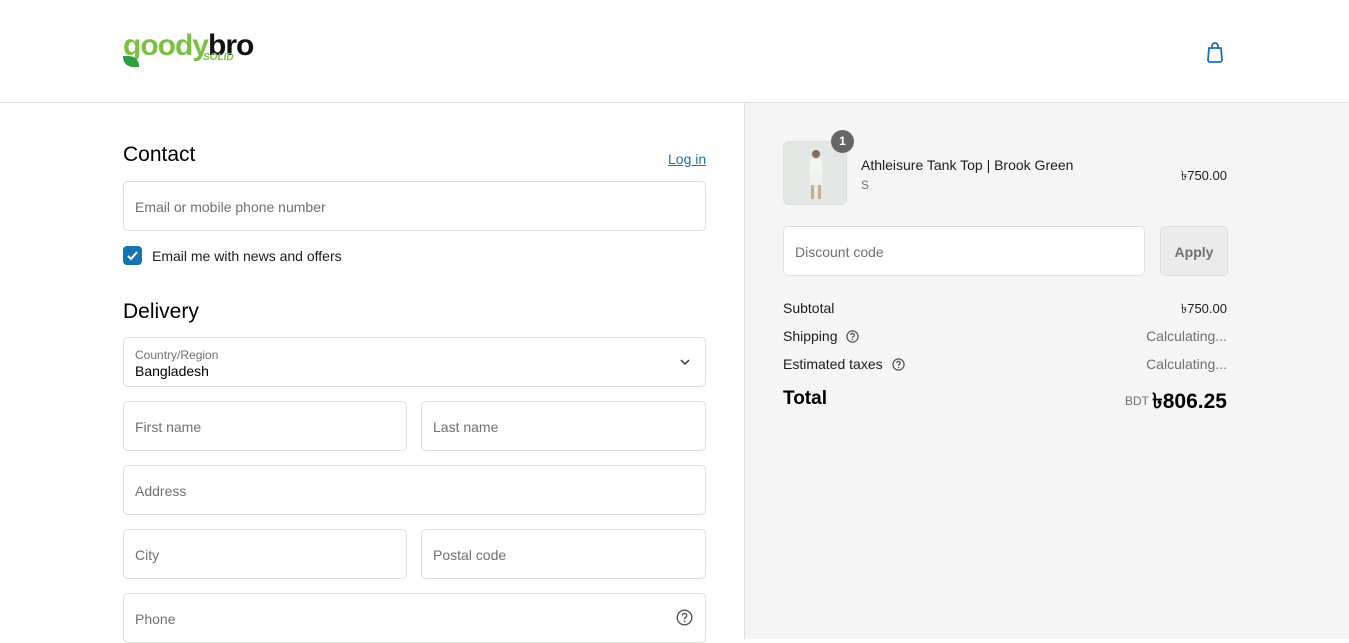 This screenshot has width=1349, height=643. I want to click on logo-part-1: goody, so click(166, 45).